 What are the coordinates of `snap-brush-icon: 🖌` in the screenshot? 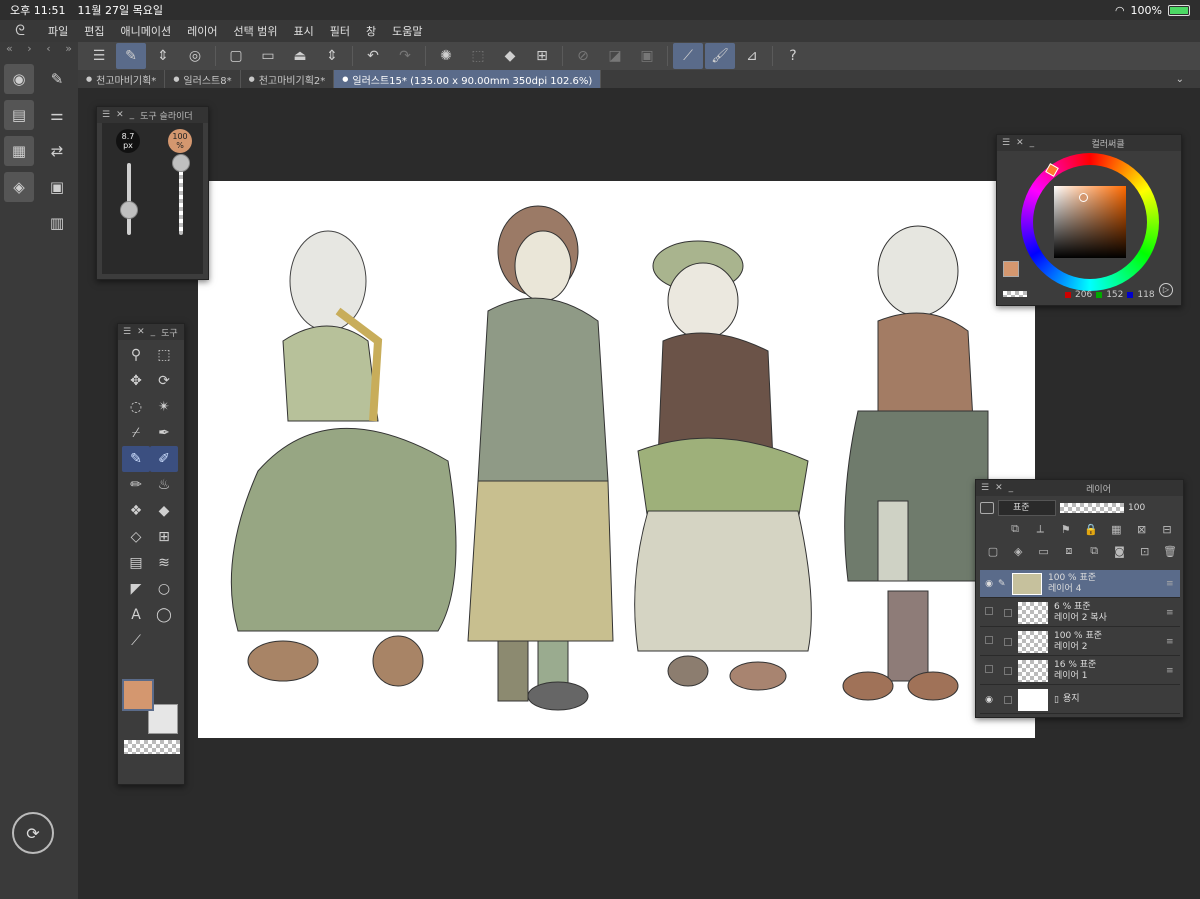 It's located at (720, 56).